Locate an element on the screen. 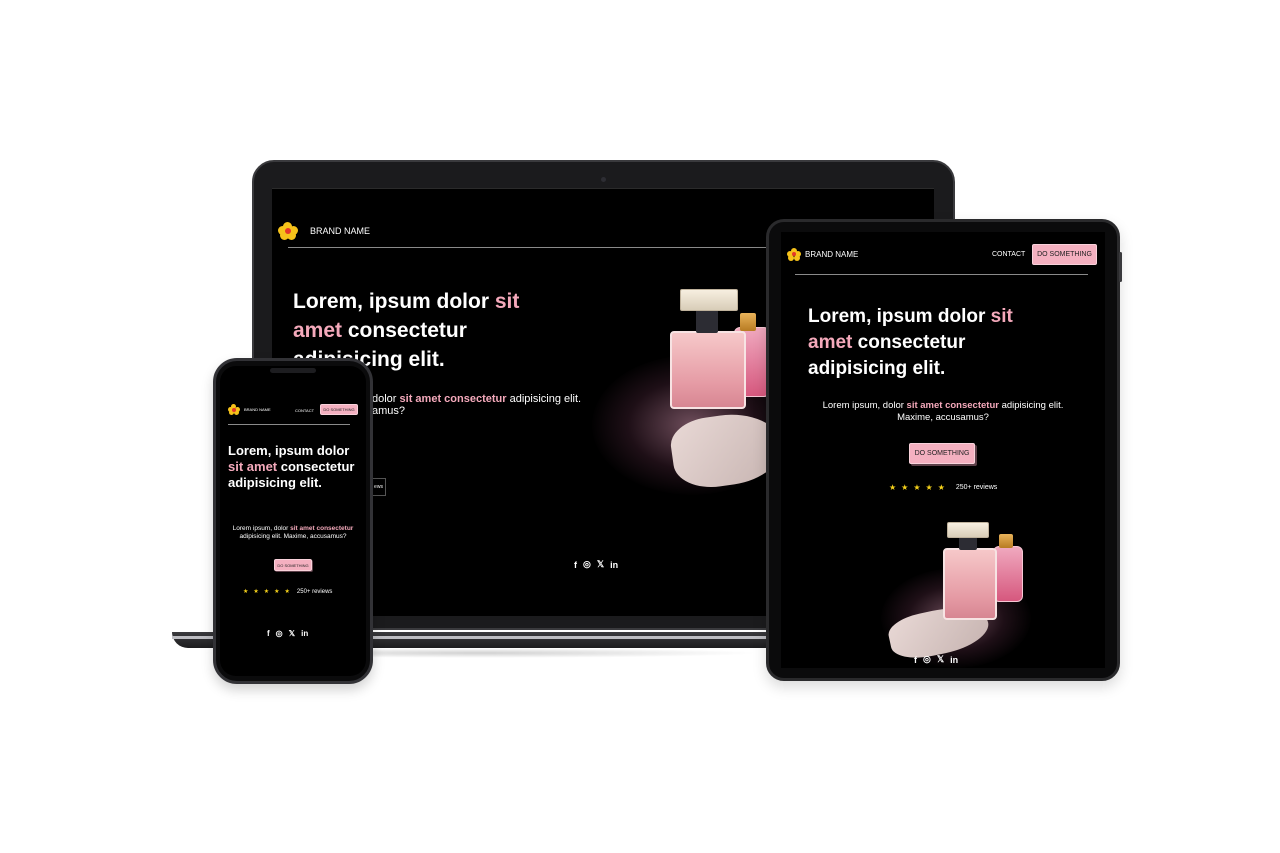  laptop-brand: BRAND NAME is located at coordinates (324, 231).